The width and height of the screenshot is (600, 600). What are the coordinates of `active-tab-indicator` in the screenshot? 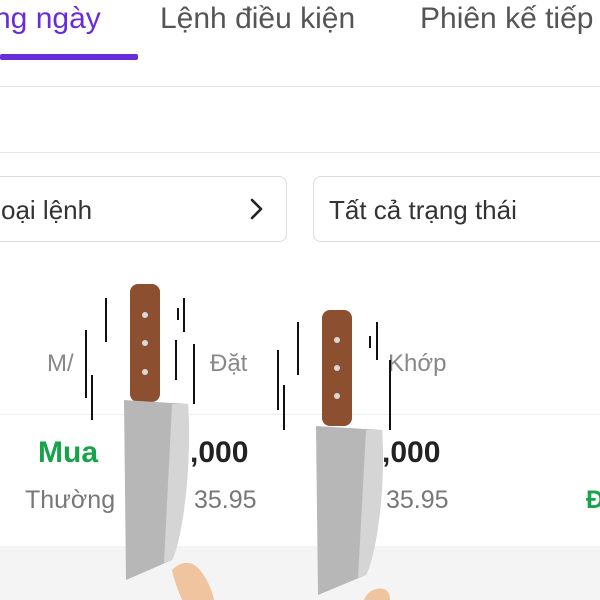 It's located at (69, 57).